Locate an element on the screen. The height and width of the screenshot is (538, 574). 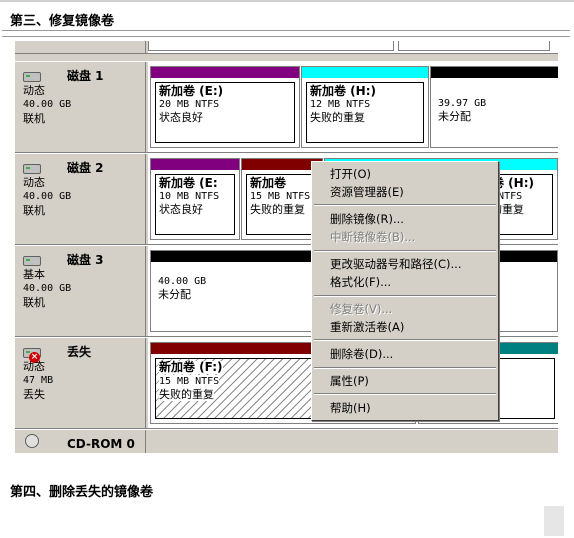
volume-details: 新加卷 (H:) 12 MB NTFS 失败的重复 is located at coordinates (365, 112).